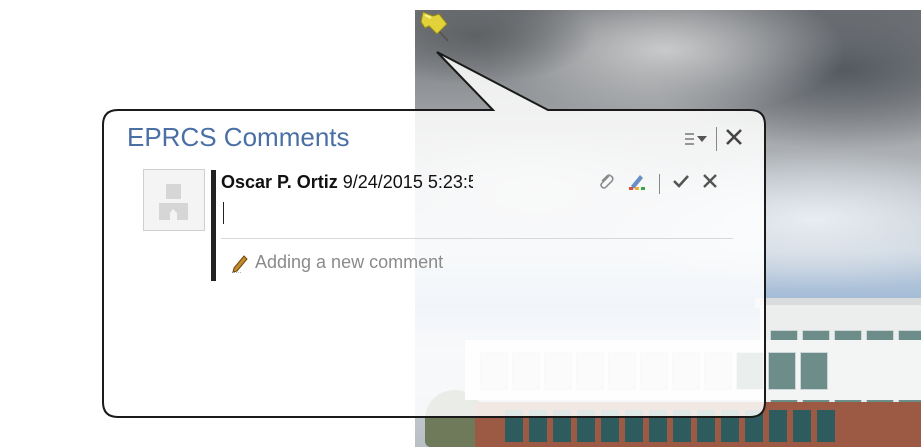 This screenshot has width=921, height=447. Describe the element at coordinates (681, 183) in the screenshot. I see `checkmark-icon` at that location.